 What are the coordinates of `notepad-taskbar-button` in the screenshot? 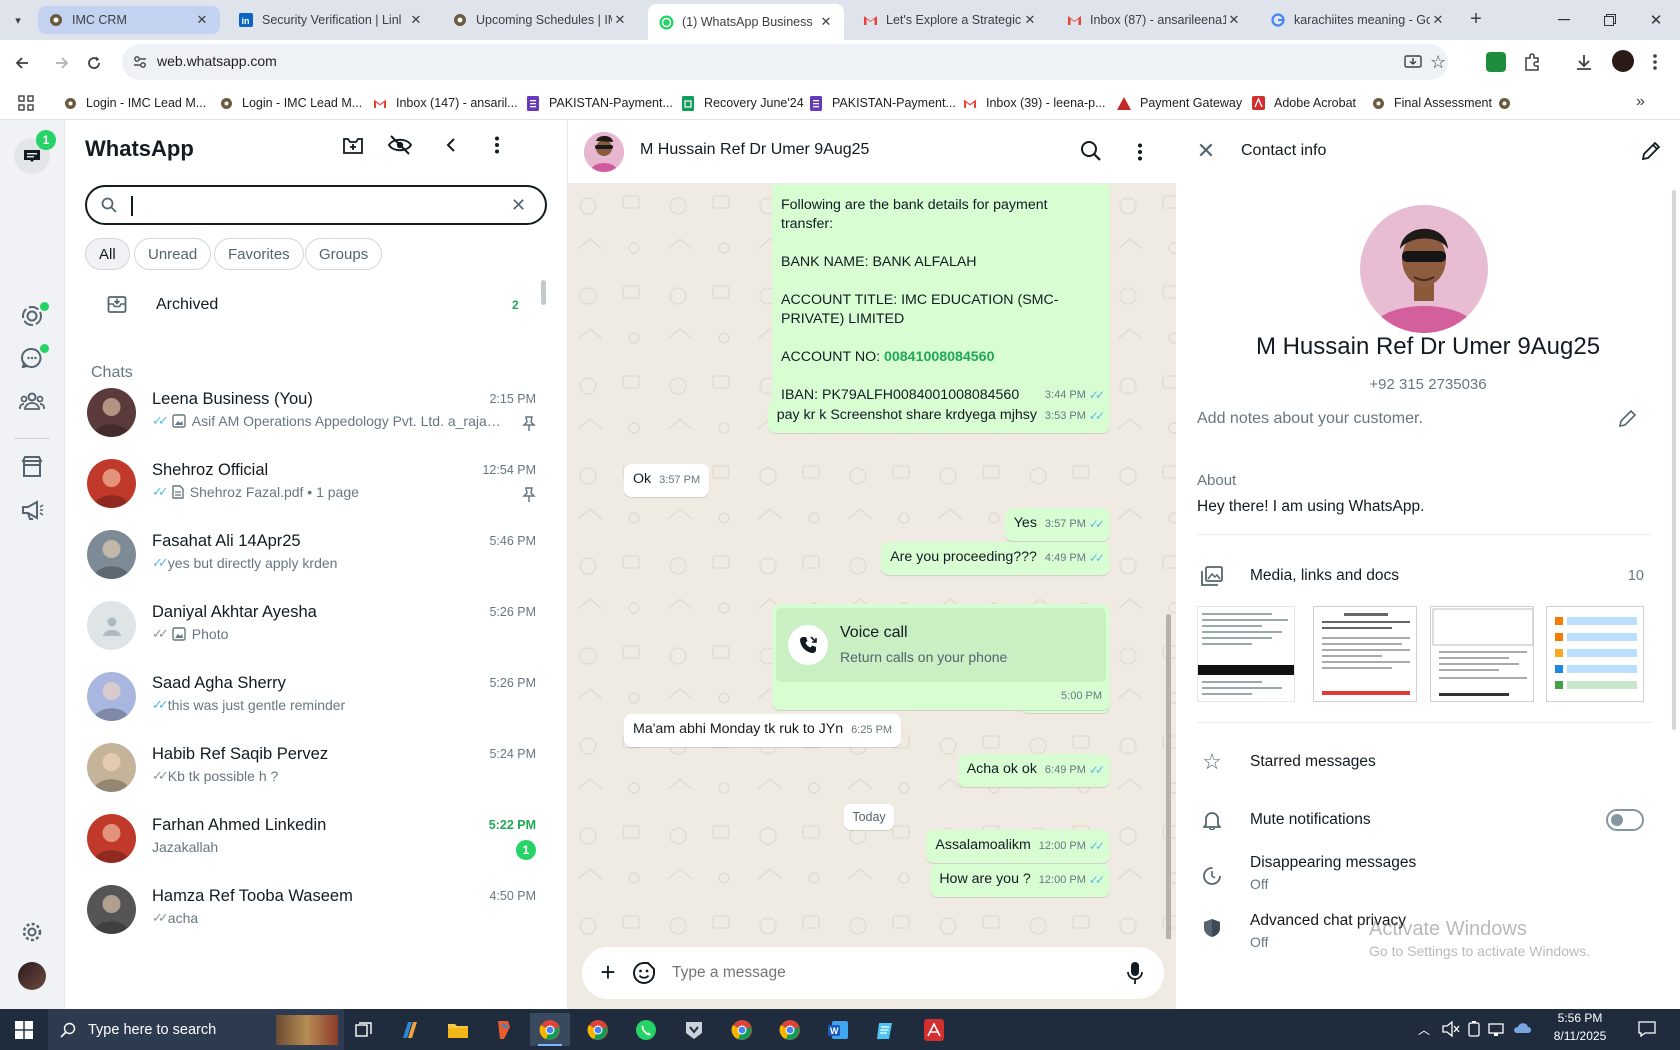 It's located at (886, 1029).